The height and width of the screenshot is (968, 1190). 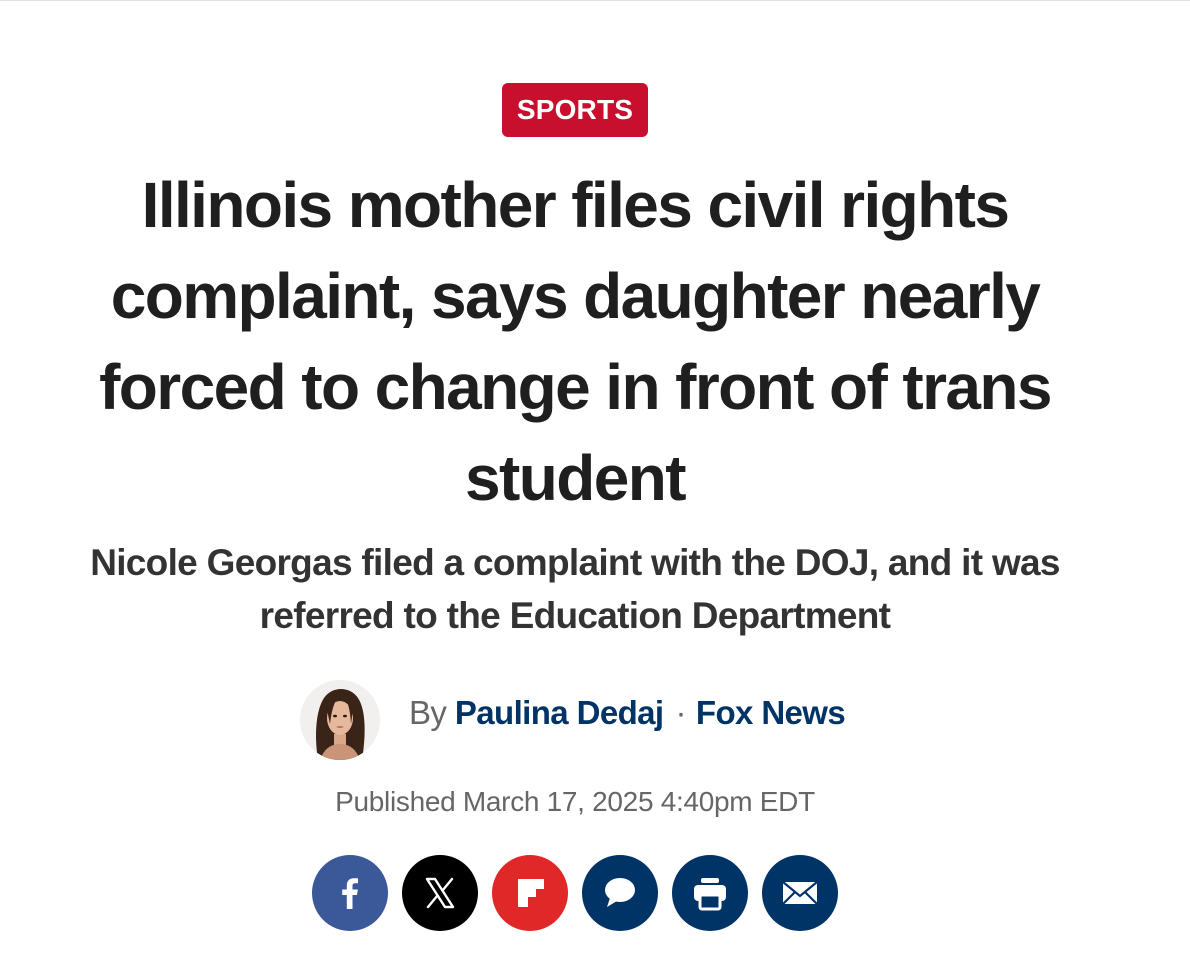 What do you see at coordinates (575, 801) in the screenshot?
I see `publish-timestamp: Published March 17, 2025 4:40pm EDT` at bounding box center [575, 801].